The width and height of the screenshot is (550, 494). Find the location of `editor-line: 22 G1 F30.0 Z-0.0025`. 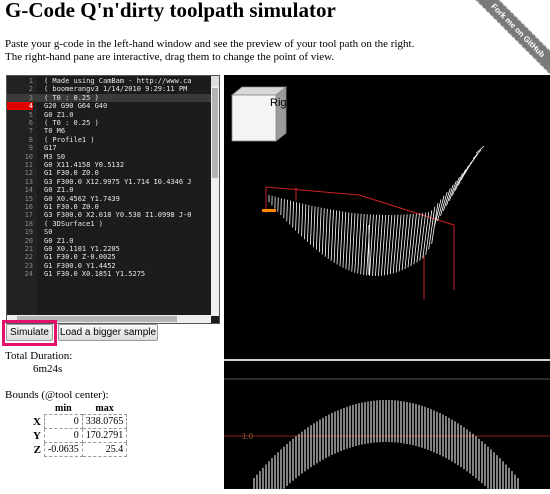

editor-line: 22 G1 F30.0 Z-0.0025 is located at coordinates (109, 257).